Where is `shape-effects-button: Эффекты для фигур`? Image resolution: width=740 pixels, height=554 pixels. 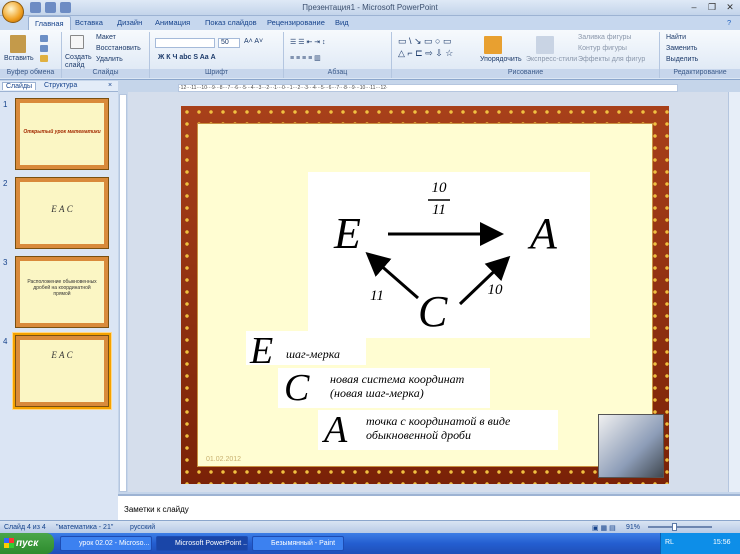 shape-effects-button: Эффекты для фигур is located at coordinates (611, 59).